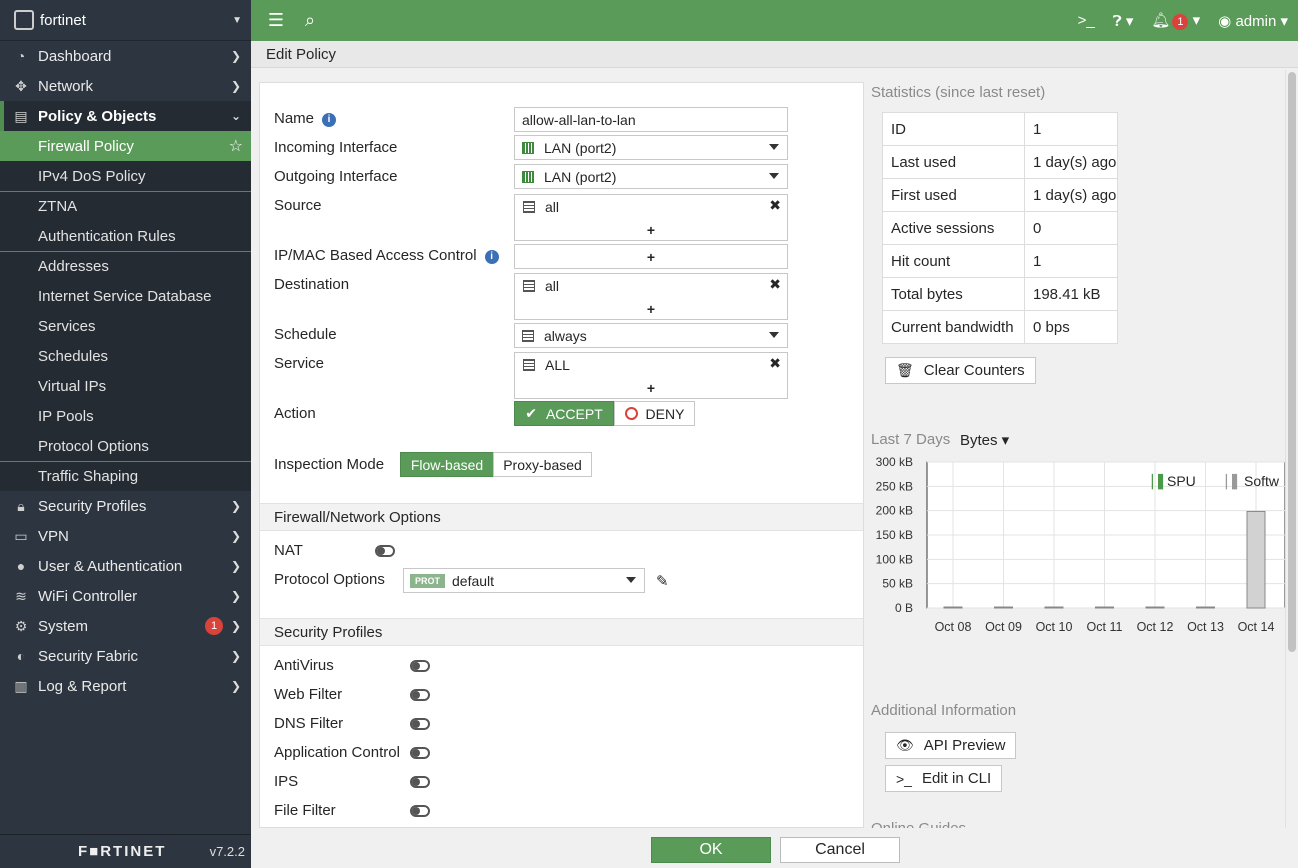 The width and height of the screenshot is (1298, 868). I want to click on clear-counters-button: 🗑︎ Clear Counters, so click(960, 370).